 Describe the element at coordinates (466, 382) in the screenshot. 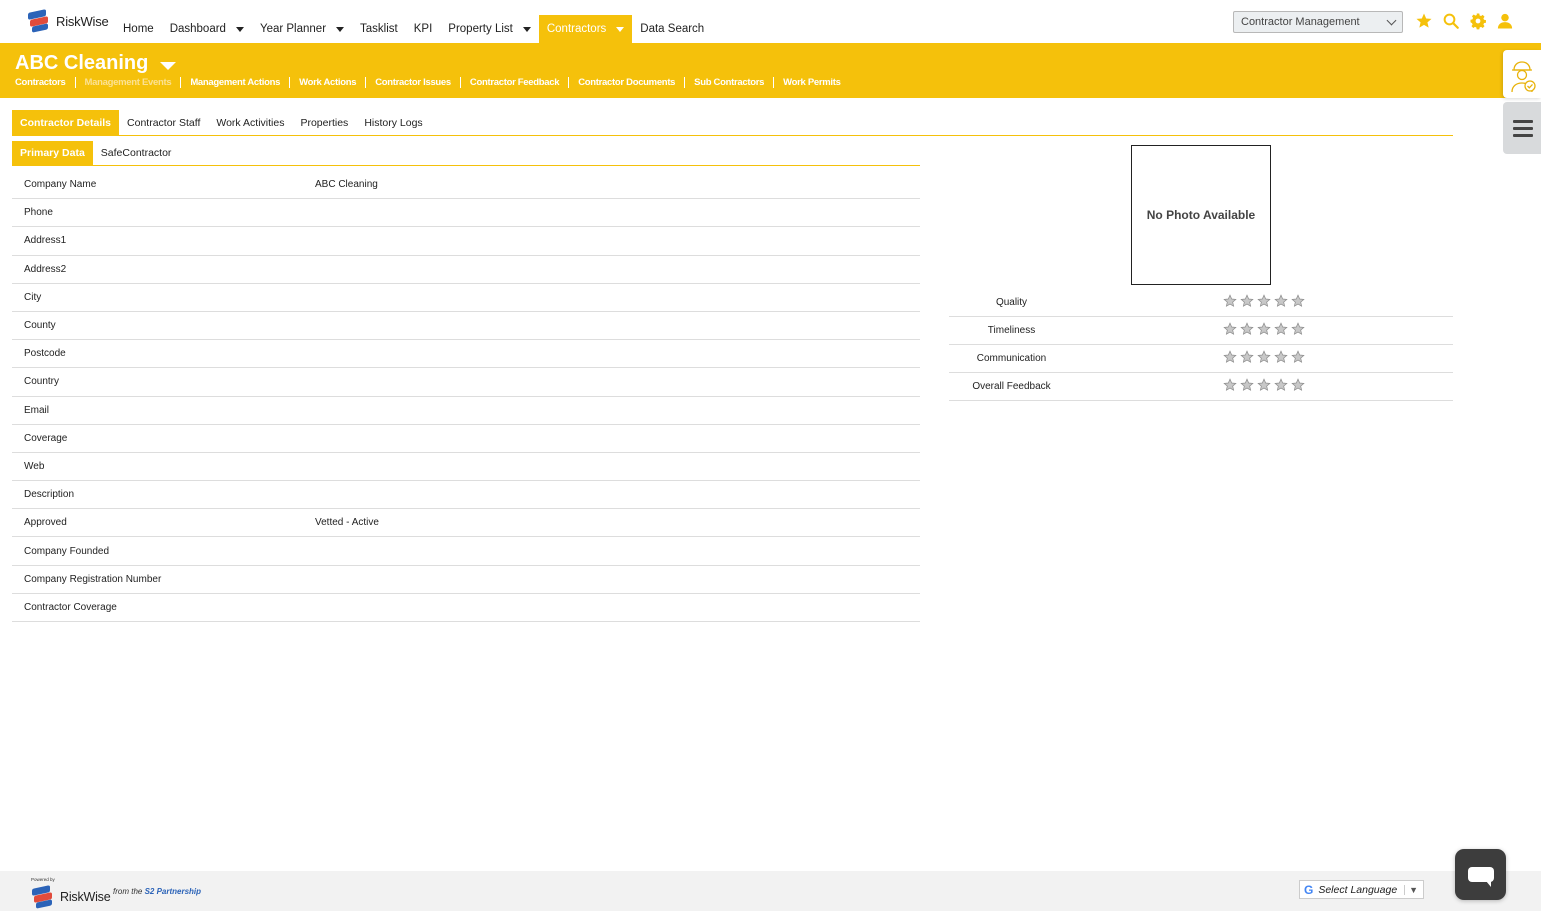

I see `detail-row-country: Country` at that location.